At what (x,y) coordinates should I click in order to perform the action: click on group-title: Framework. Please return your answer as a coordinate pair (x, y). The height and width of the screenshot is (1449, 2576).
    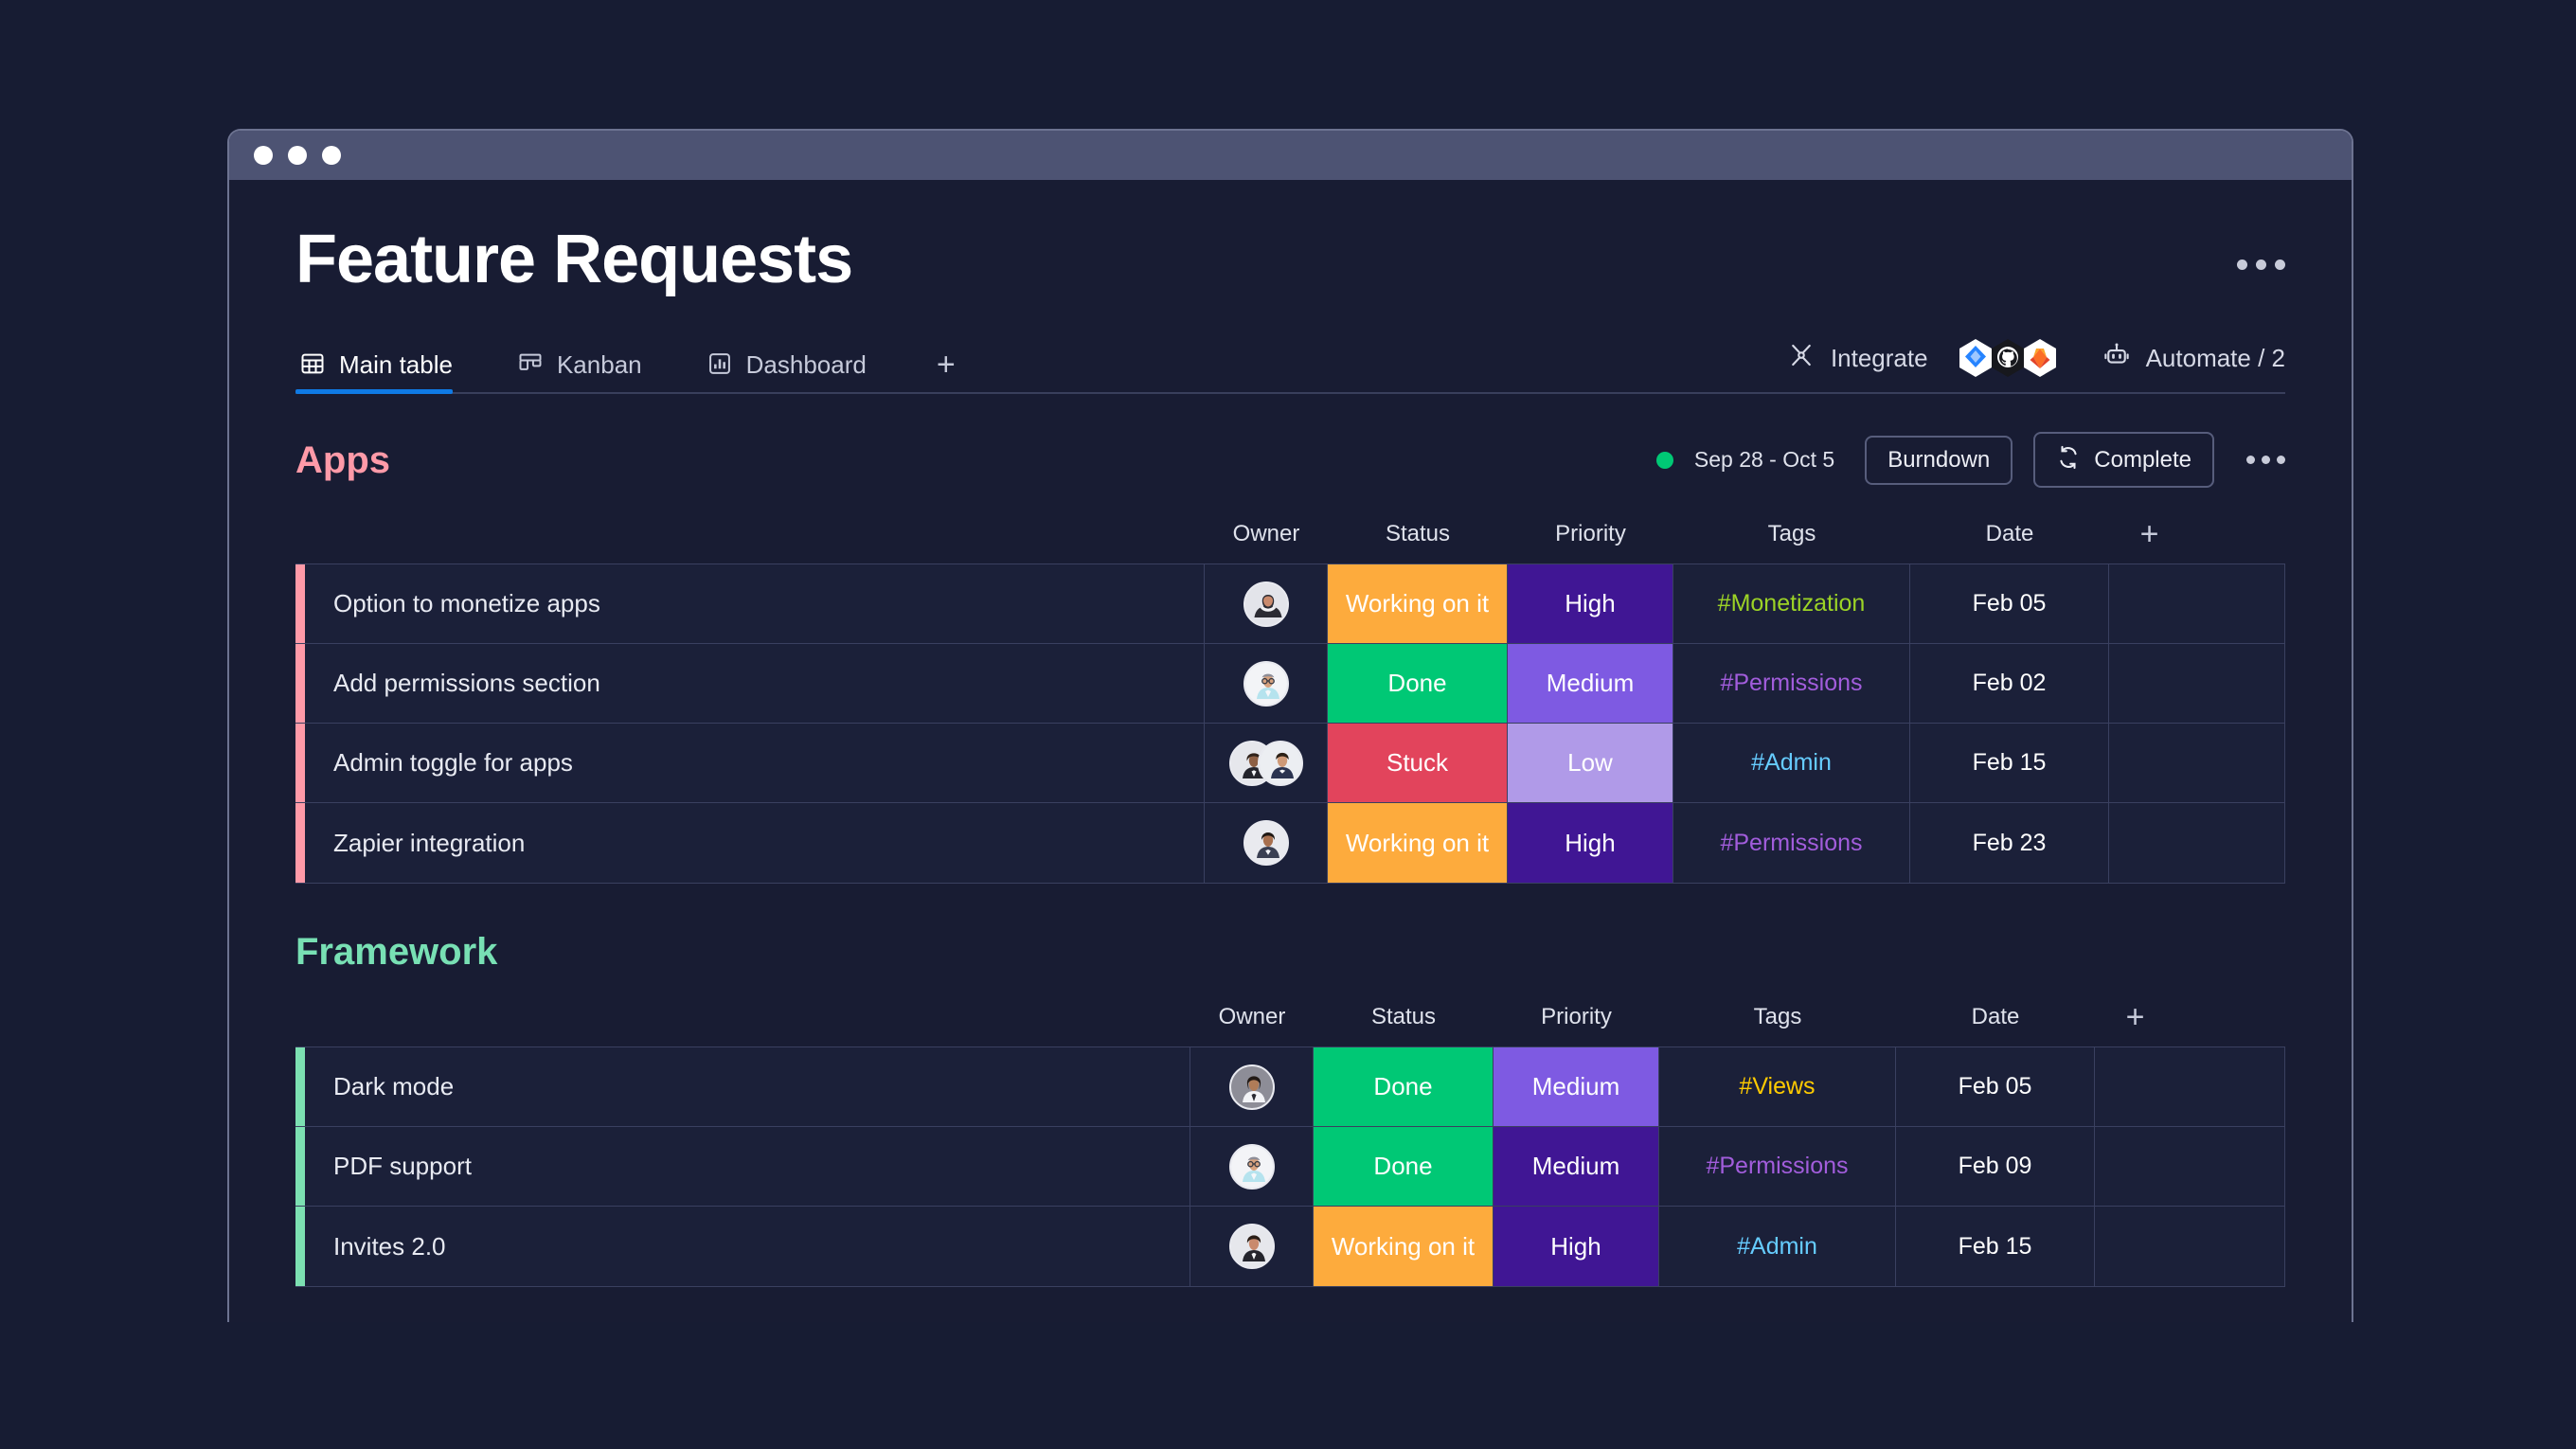
    Looking at the image, I should click on (396, 952).